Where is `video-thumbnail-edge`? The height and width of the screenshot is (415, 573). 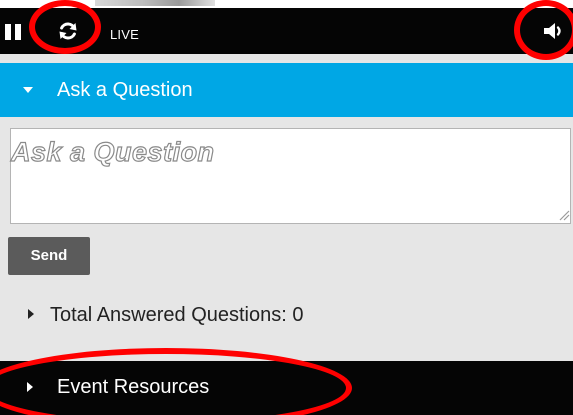 video-thumbnail-edge is located at coordinates (155, 3).